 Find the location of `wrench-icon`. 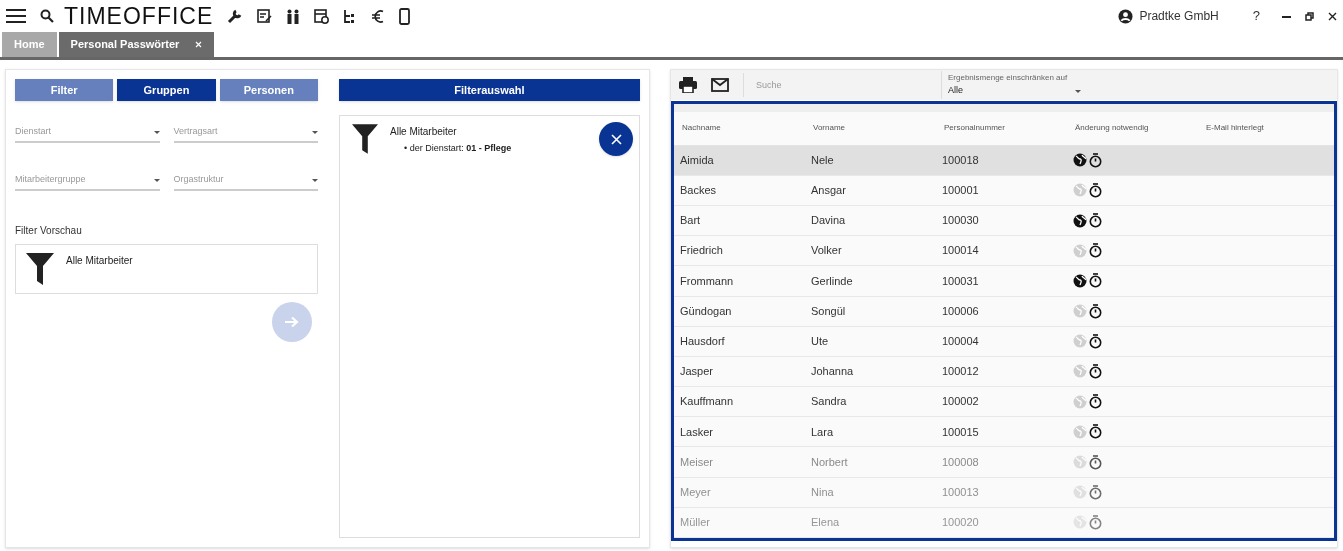

wrench-icon is located at coordinates (235, 16).